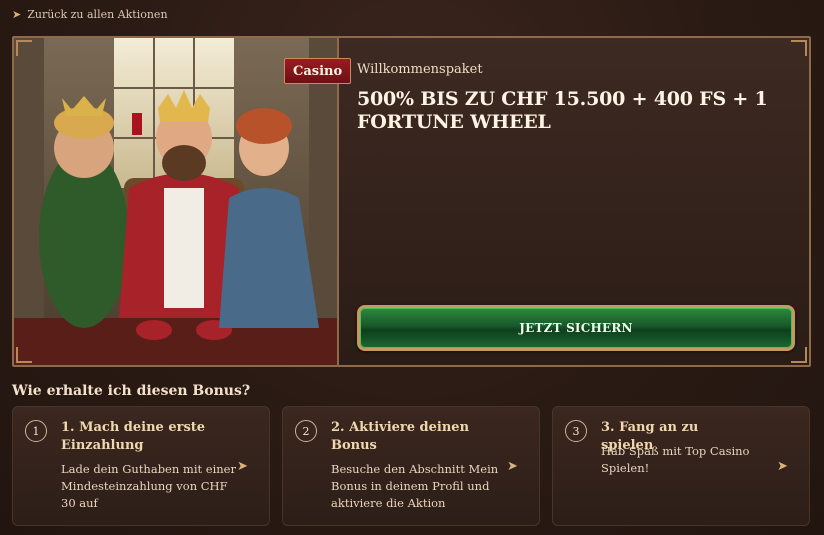 This screenshot has height=535, width=824. I want to click on step-number-badge: 3, so click(576, 431).